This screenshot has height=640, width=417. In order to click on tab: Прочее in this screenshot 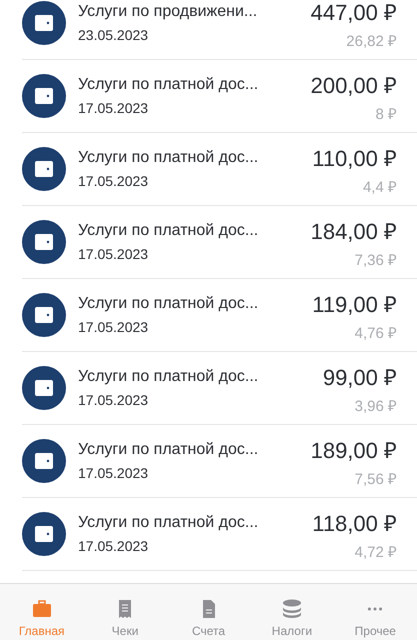, I will do `click(375, 612)`.